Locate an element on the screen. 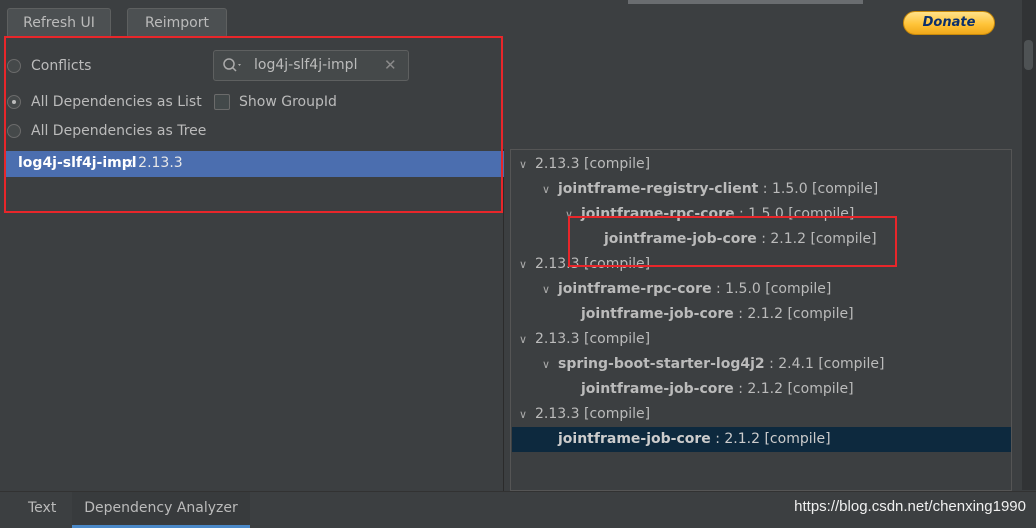  tree-node-name: jointframe-registry-client is located at coordinates (658, 189).